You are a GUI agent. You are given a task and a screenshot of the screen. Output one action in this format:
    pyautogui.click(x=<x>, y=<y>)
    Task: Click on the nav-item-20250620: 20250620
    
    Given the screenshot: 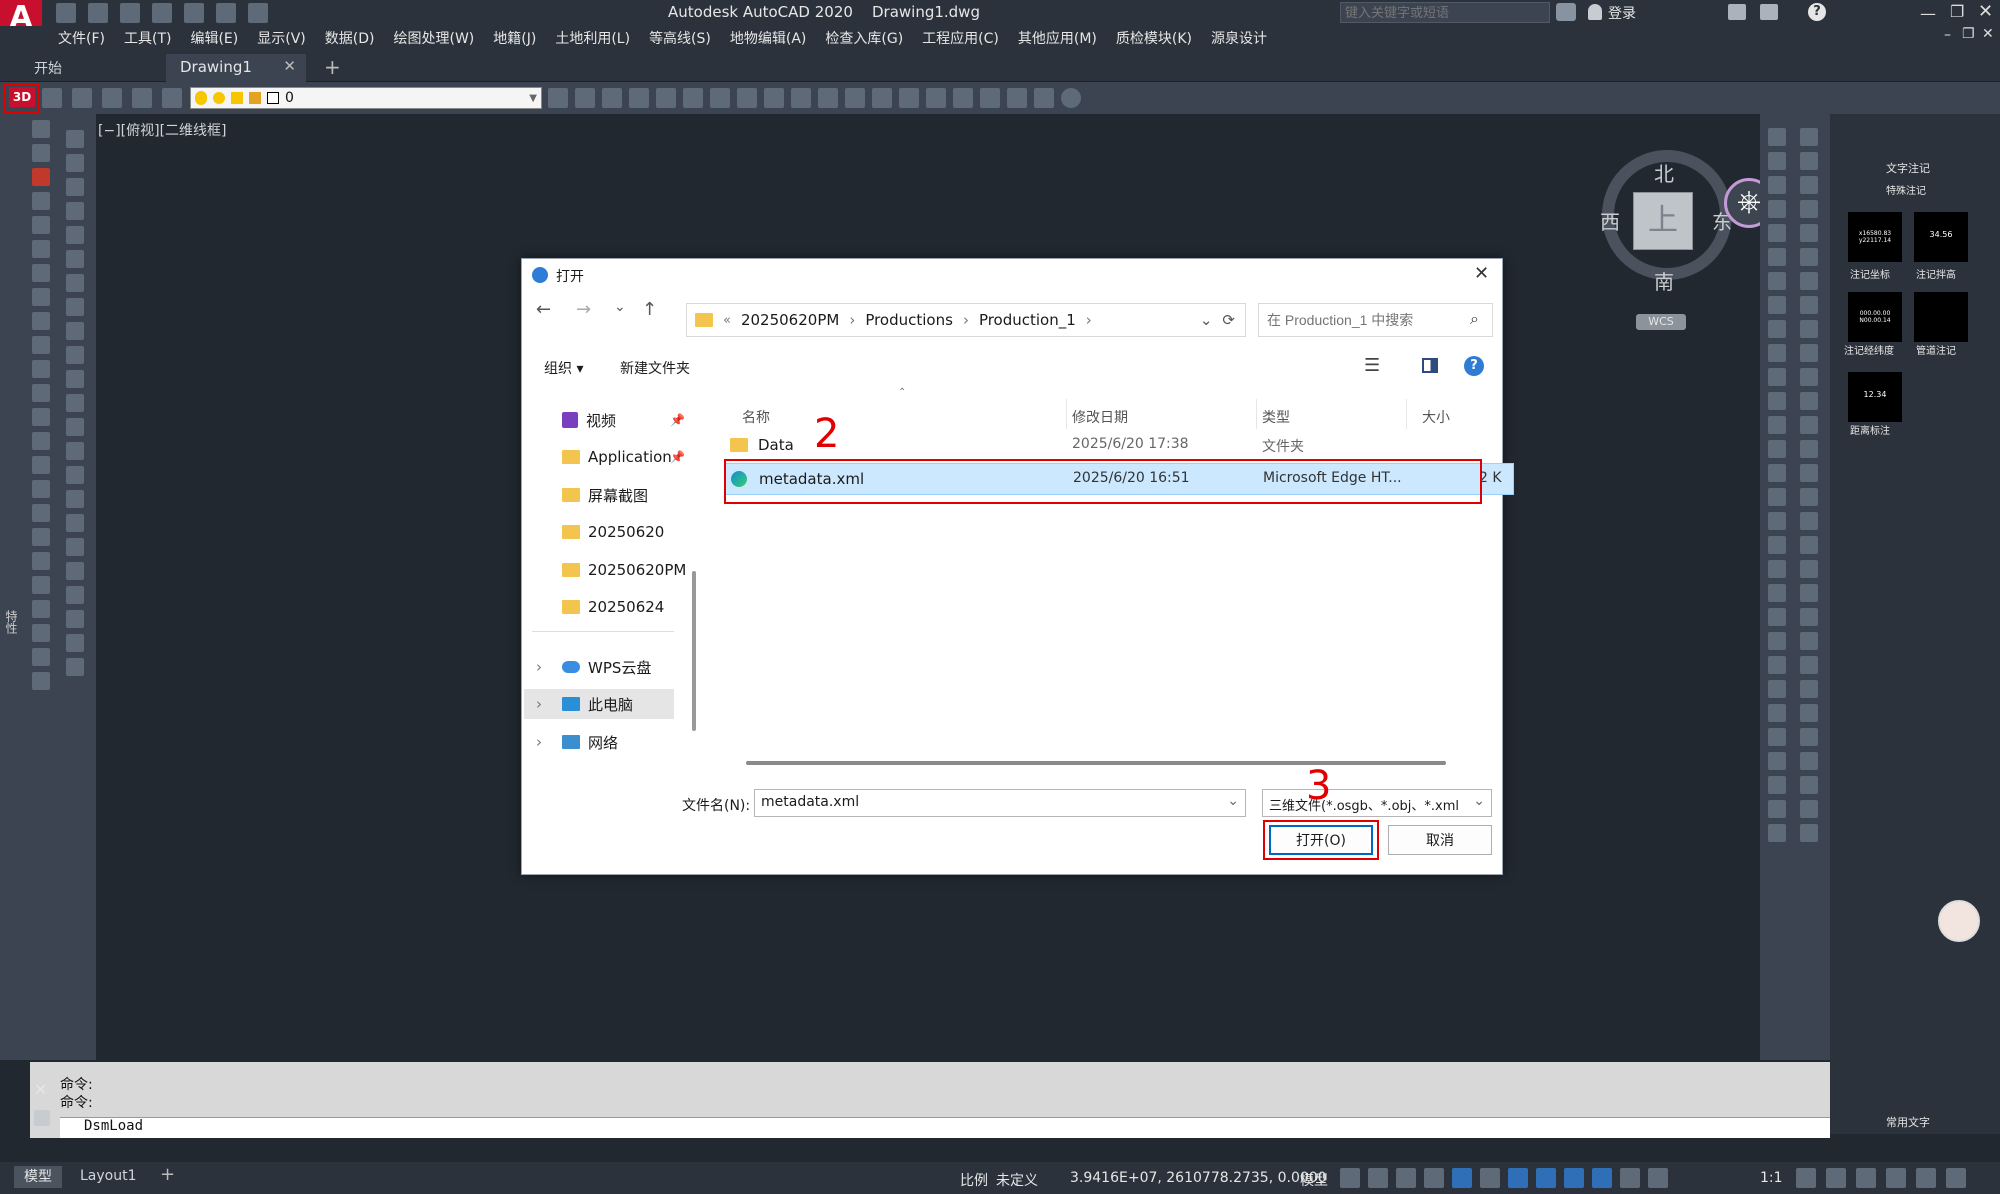 What is the action you would take?
    pyautogui.click(x=613, y=532)
    